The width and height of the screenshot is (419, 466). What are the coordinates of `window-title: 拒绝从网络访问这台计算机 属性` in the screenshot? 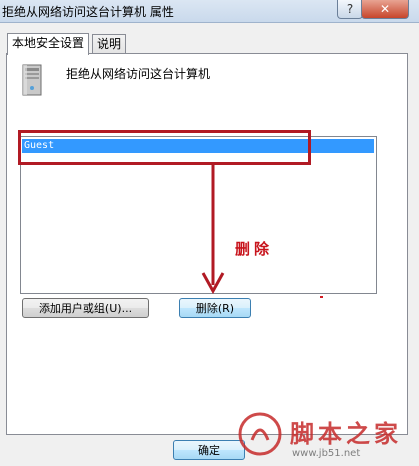 It's located at (88, 12).